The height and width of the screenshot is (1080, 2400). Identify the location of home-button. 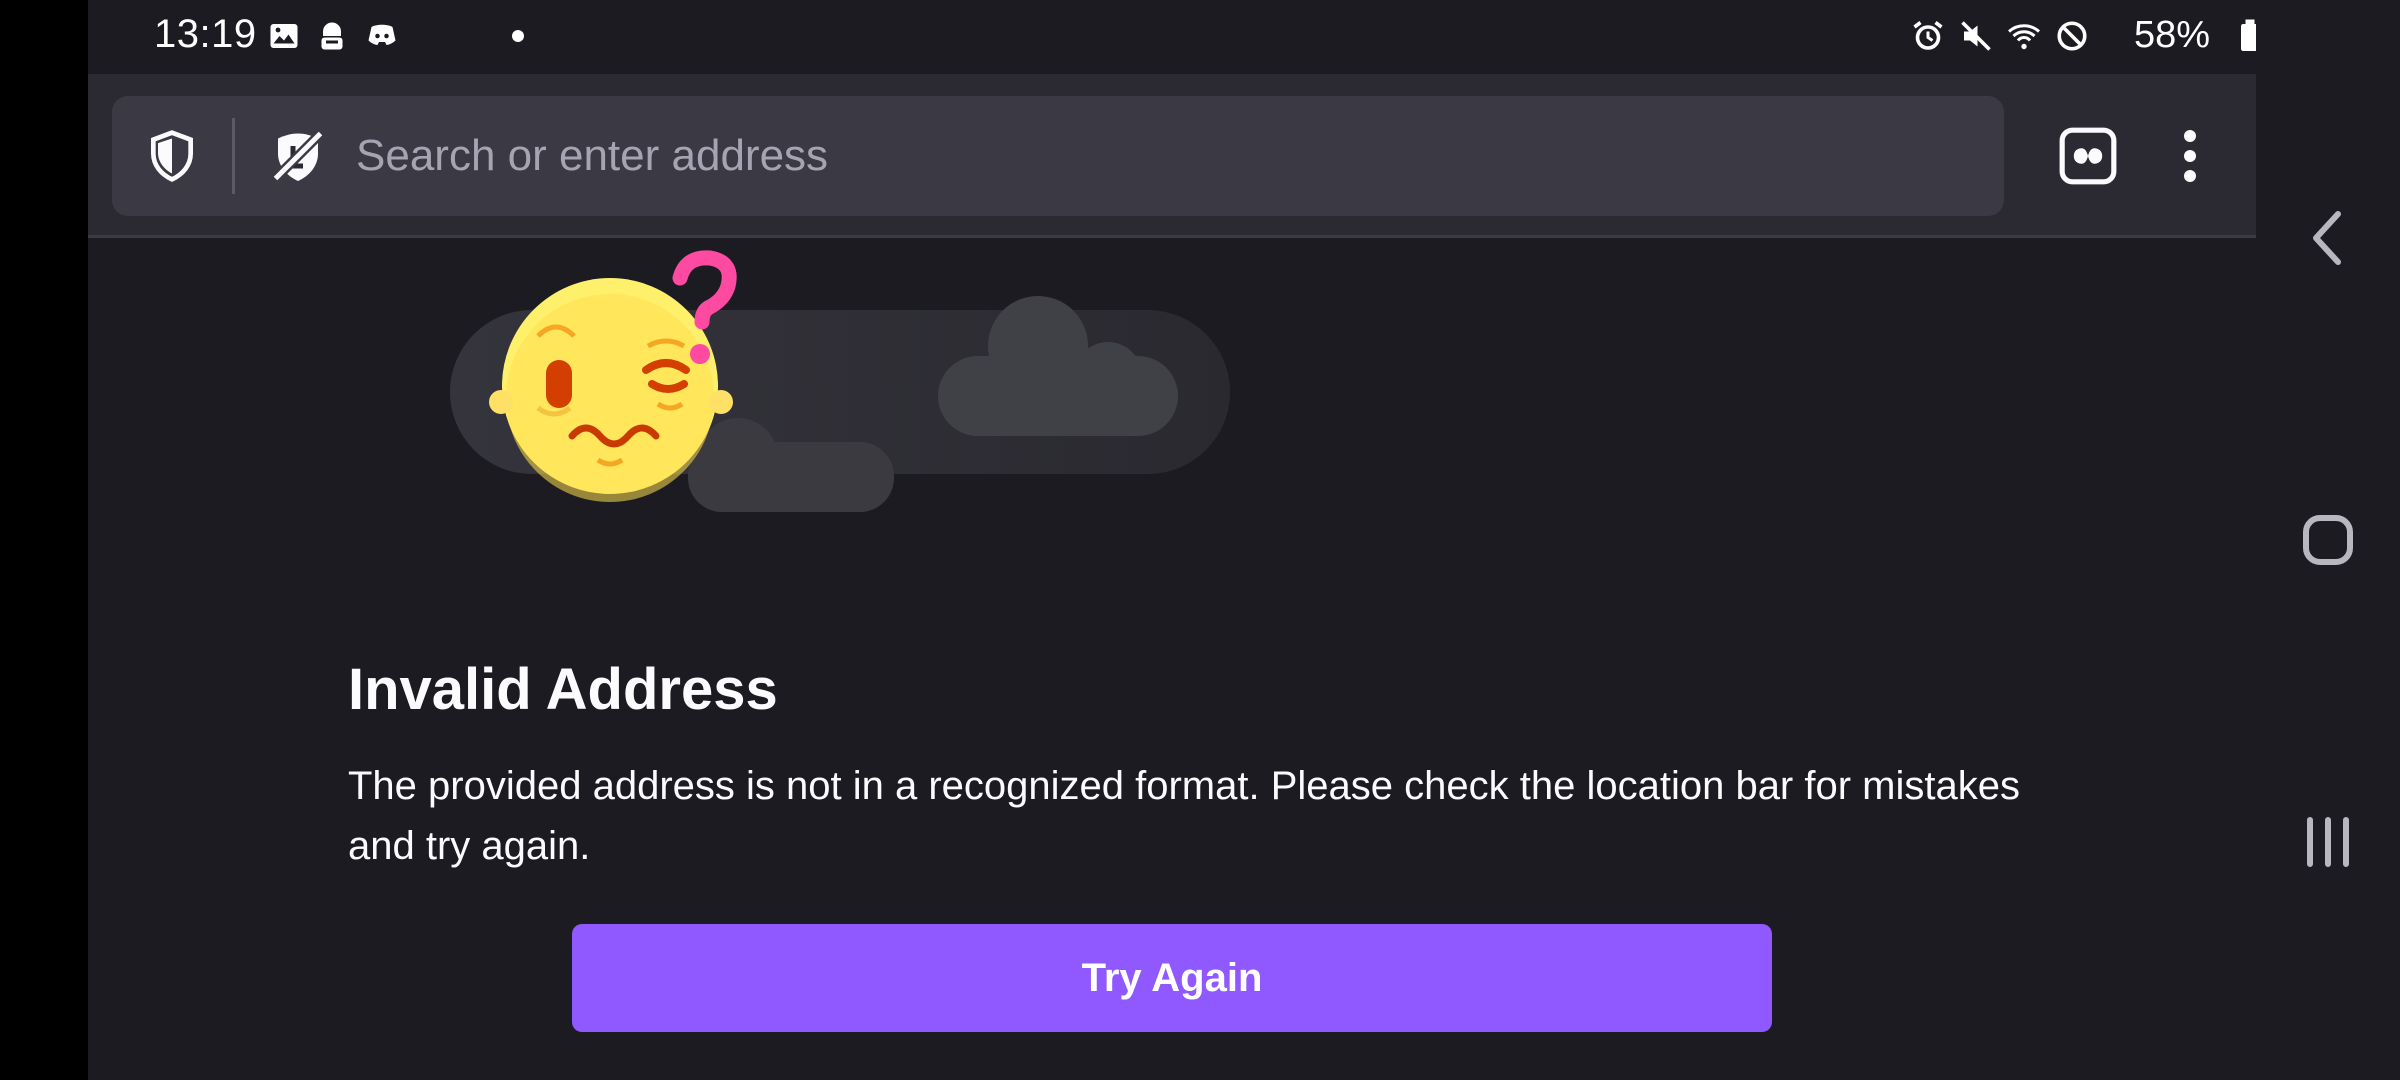
(2328, 540).